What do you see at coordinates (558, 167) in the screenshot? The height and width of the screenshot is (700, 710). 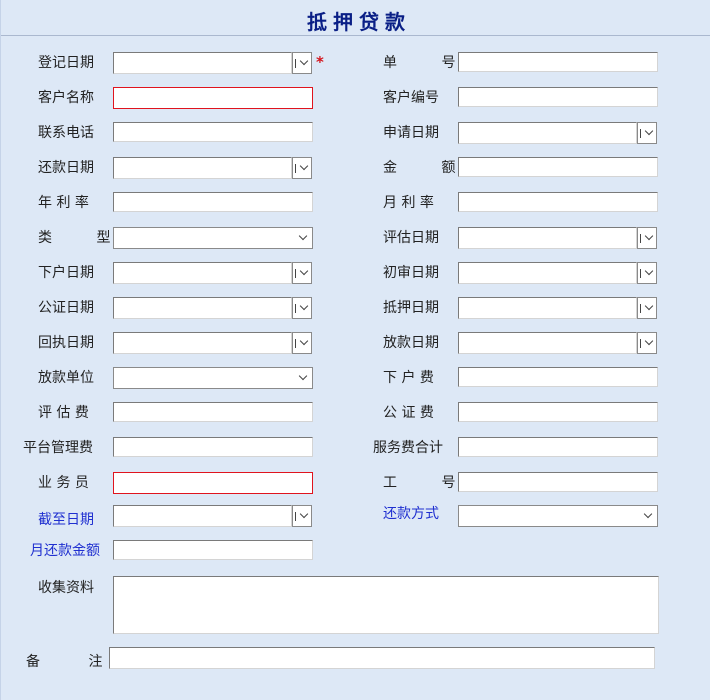 I see `amount-input` at bounding box center [558, 167].